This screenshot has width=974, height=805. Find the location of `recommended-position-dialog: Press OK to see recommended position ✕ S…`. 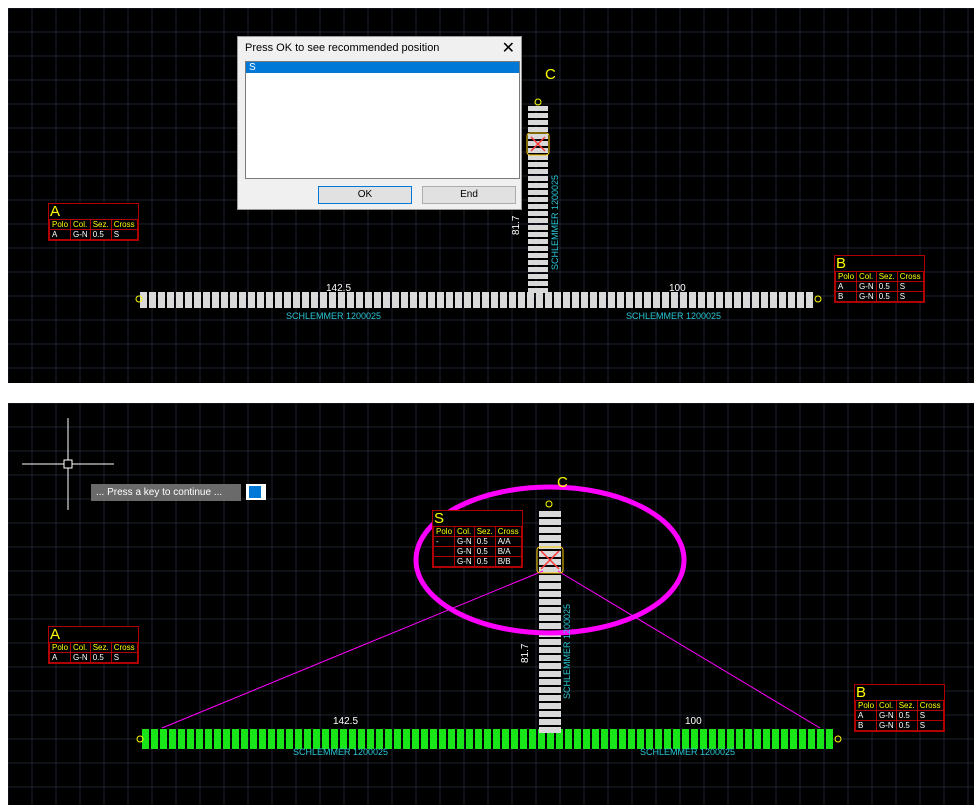

recommended-position-dialog: Press OK to see recommended position ✕ S… is located at coordinates (379, 123).